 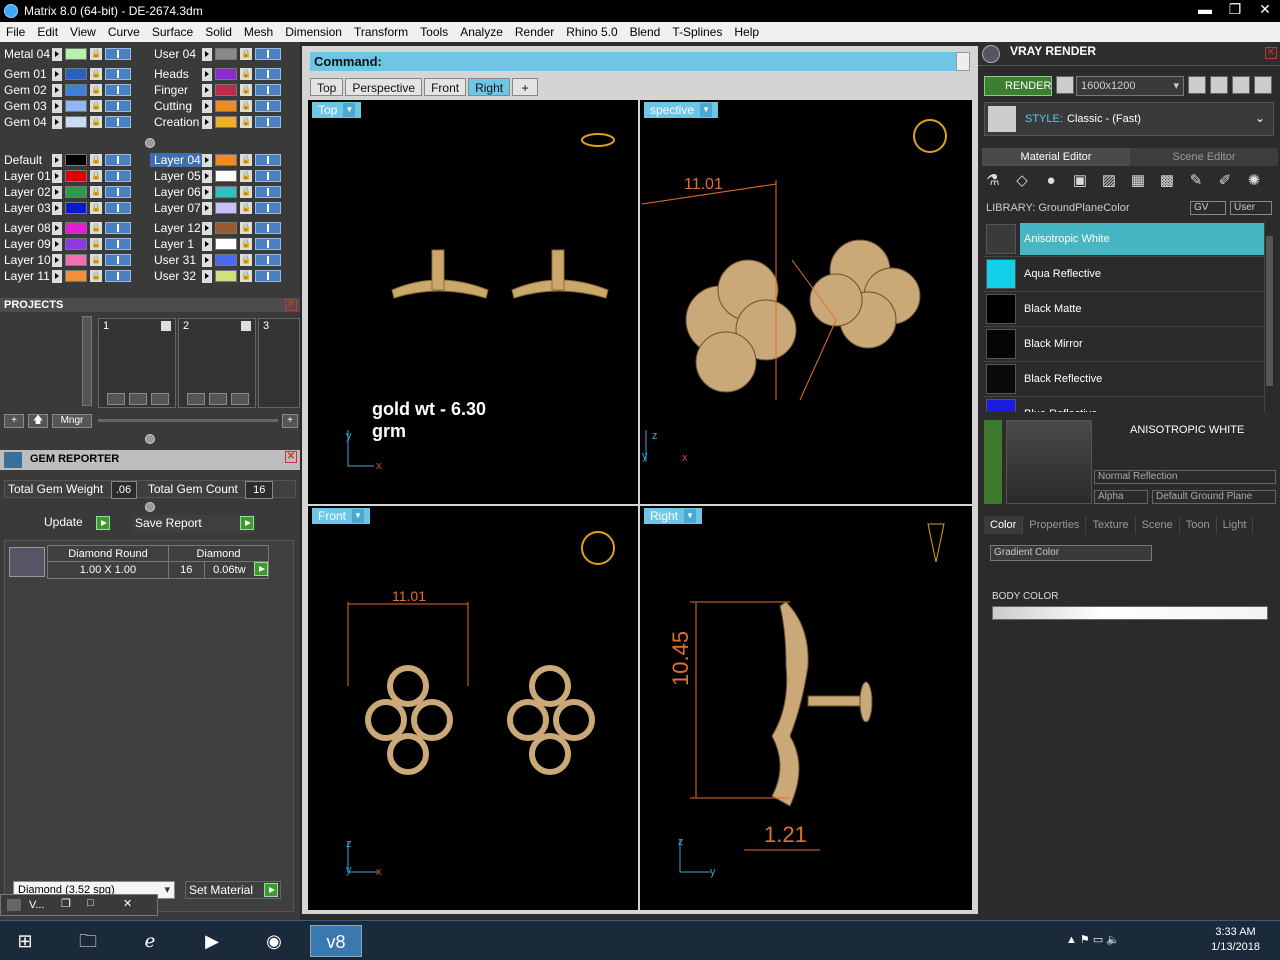 What do you see at coordinates (222, 54) in the screenshot?
I see `layer-row: User 04 🔒` at bounding box center [222, 54].